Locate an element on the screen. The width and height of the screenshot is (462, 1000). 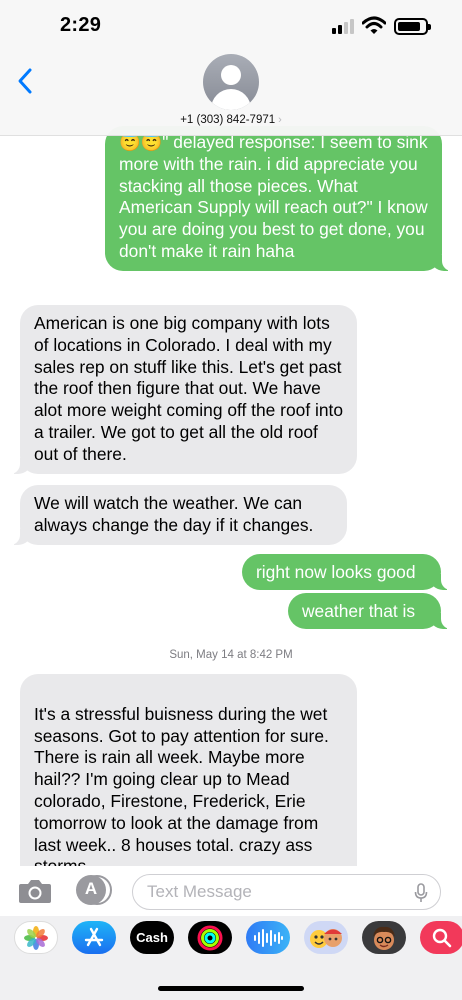
apple-cash-icon: Cash is located at coordinates (152, 937).